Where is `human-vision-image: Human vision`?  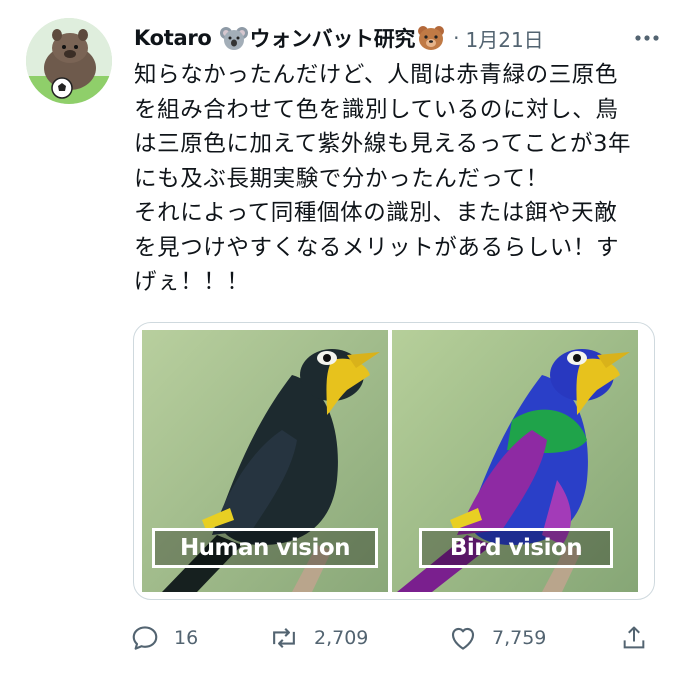 human-vision-image: Human vision is located at coordinates (265, 461).